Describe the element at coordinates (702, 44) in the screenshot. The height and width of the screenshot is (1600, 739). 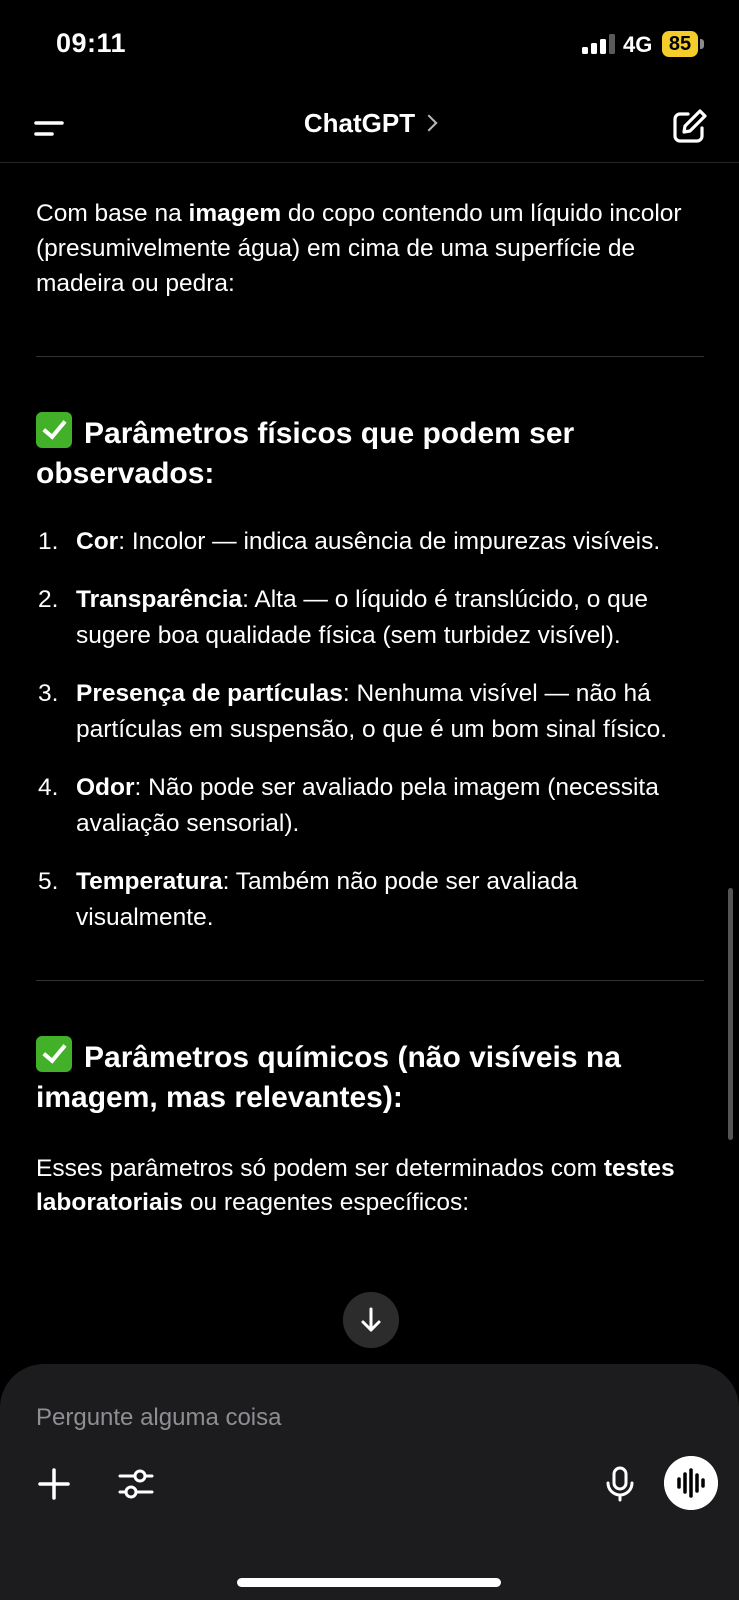
I see `battery-tip` at that location.